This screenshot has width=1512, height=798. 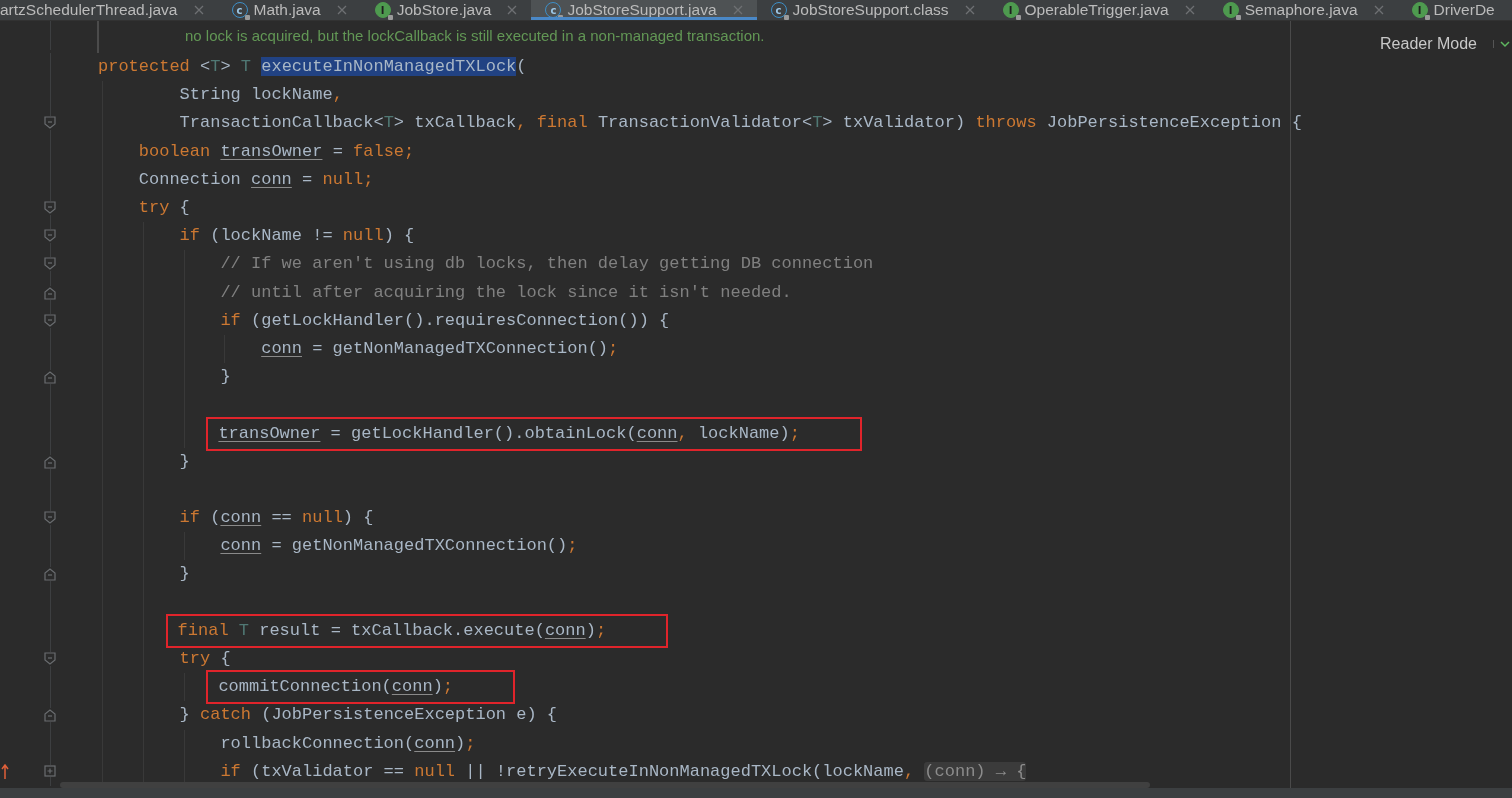 What do you see at coordinates (740, 123) in the screenshot?
I see `code-line: TransactionCallback<T> txCallback, final TransactionValidator<T> txValidator) throws JobPersistenceException {` at bounding box center [740, 123].